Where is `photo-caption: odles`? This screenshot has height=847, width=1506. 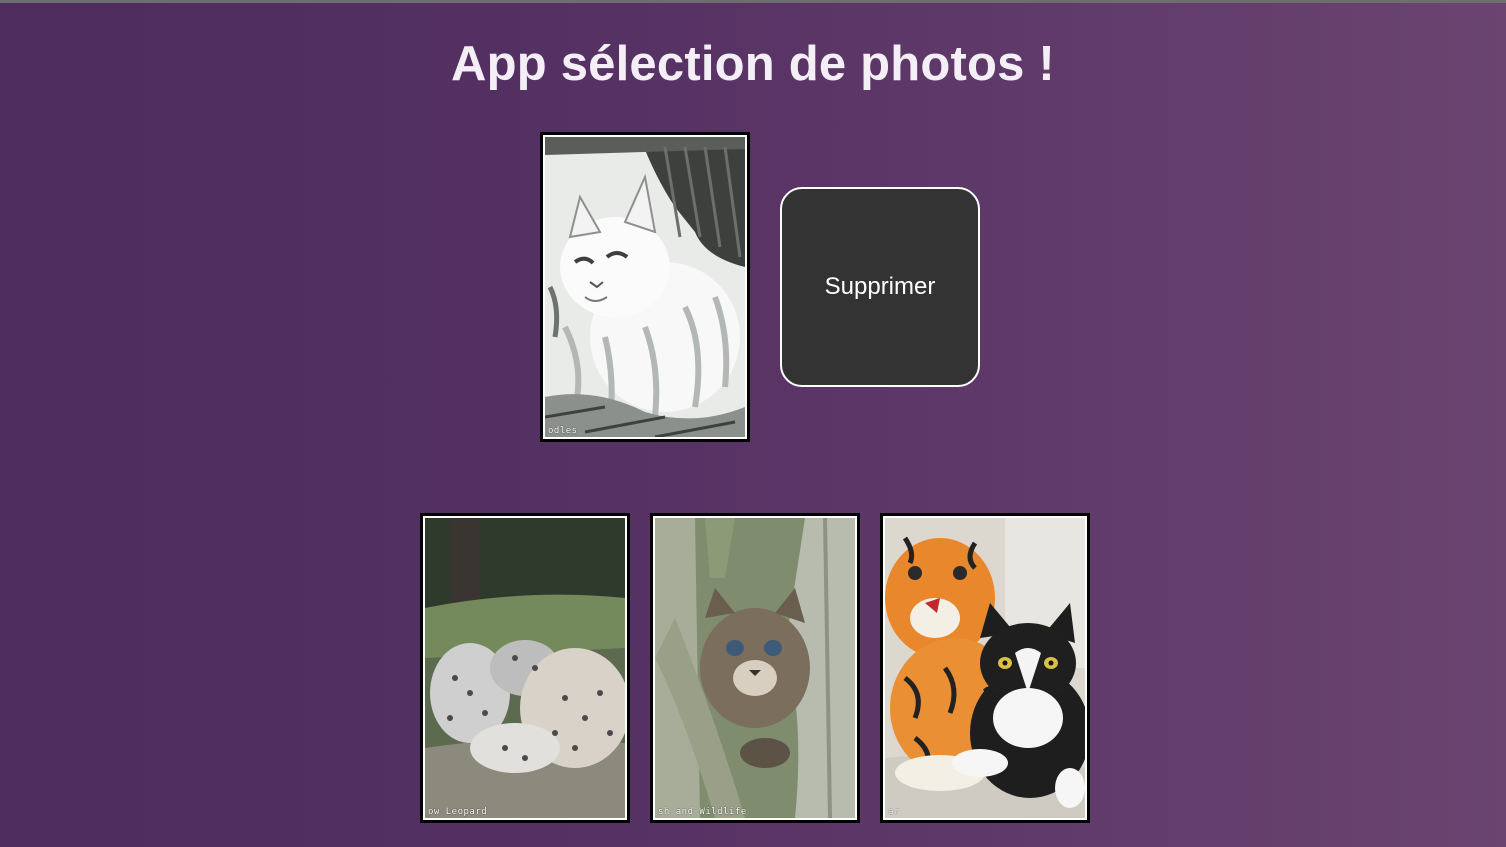
photo-caption: odles is located at coordinates (563, 431).